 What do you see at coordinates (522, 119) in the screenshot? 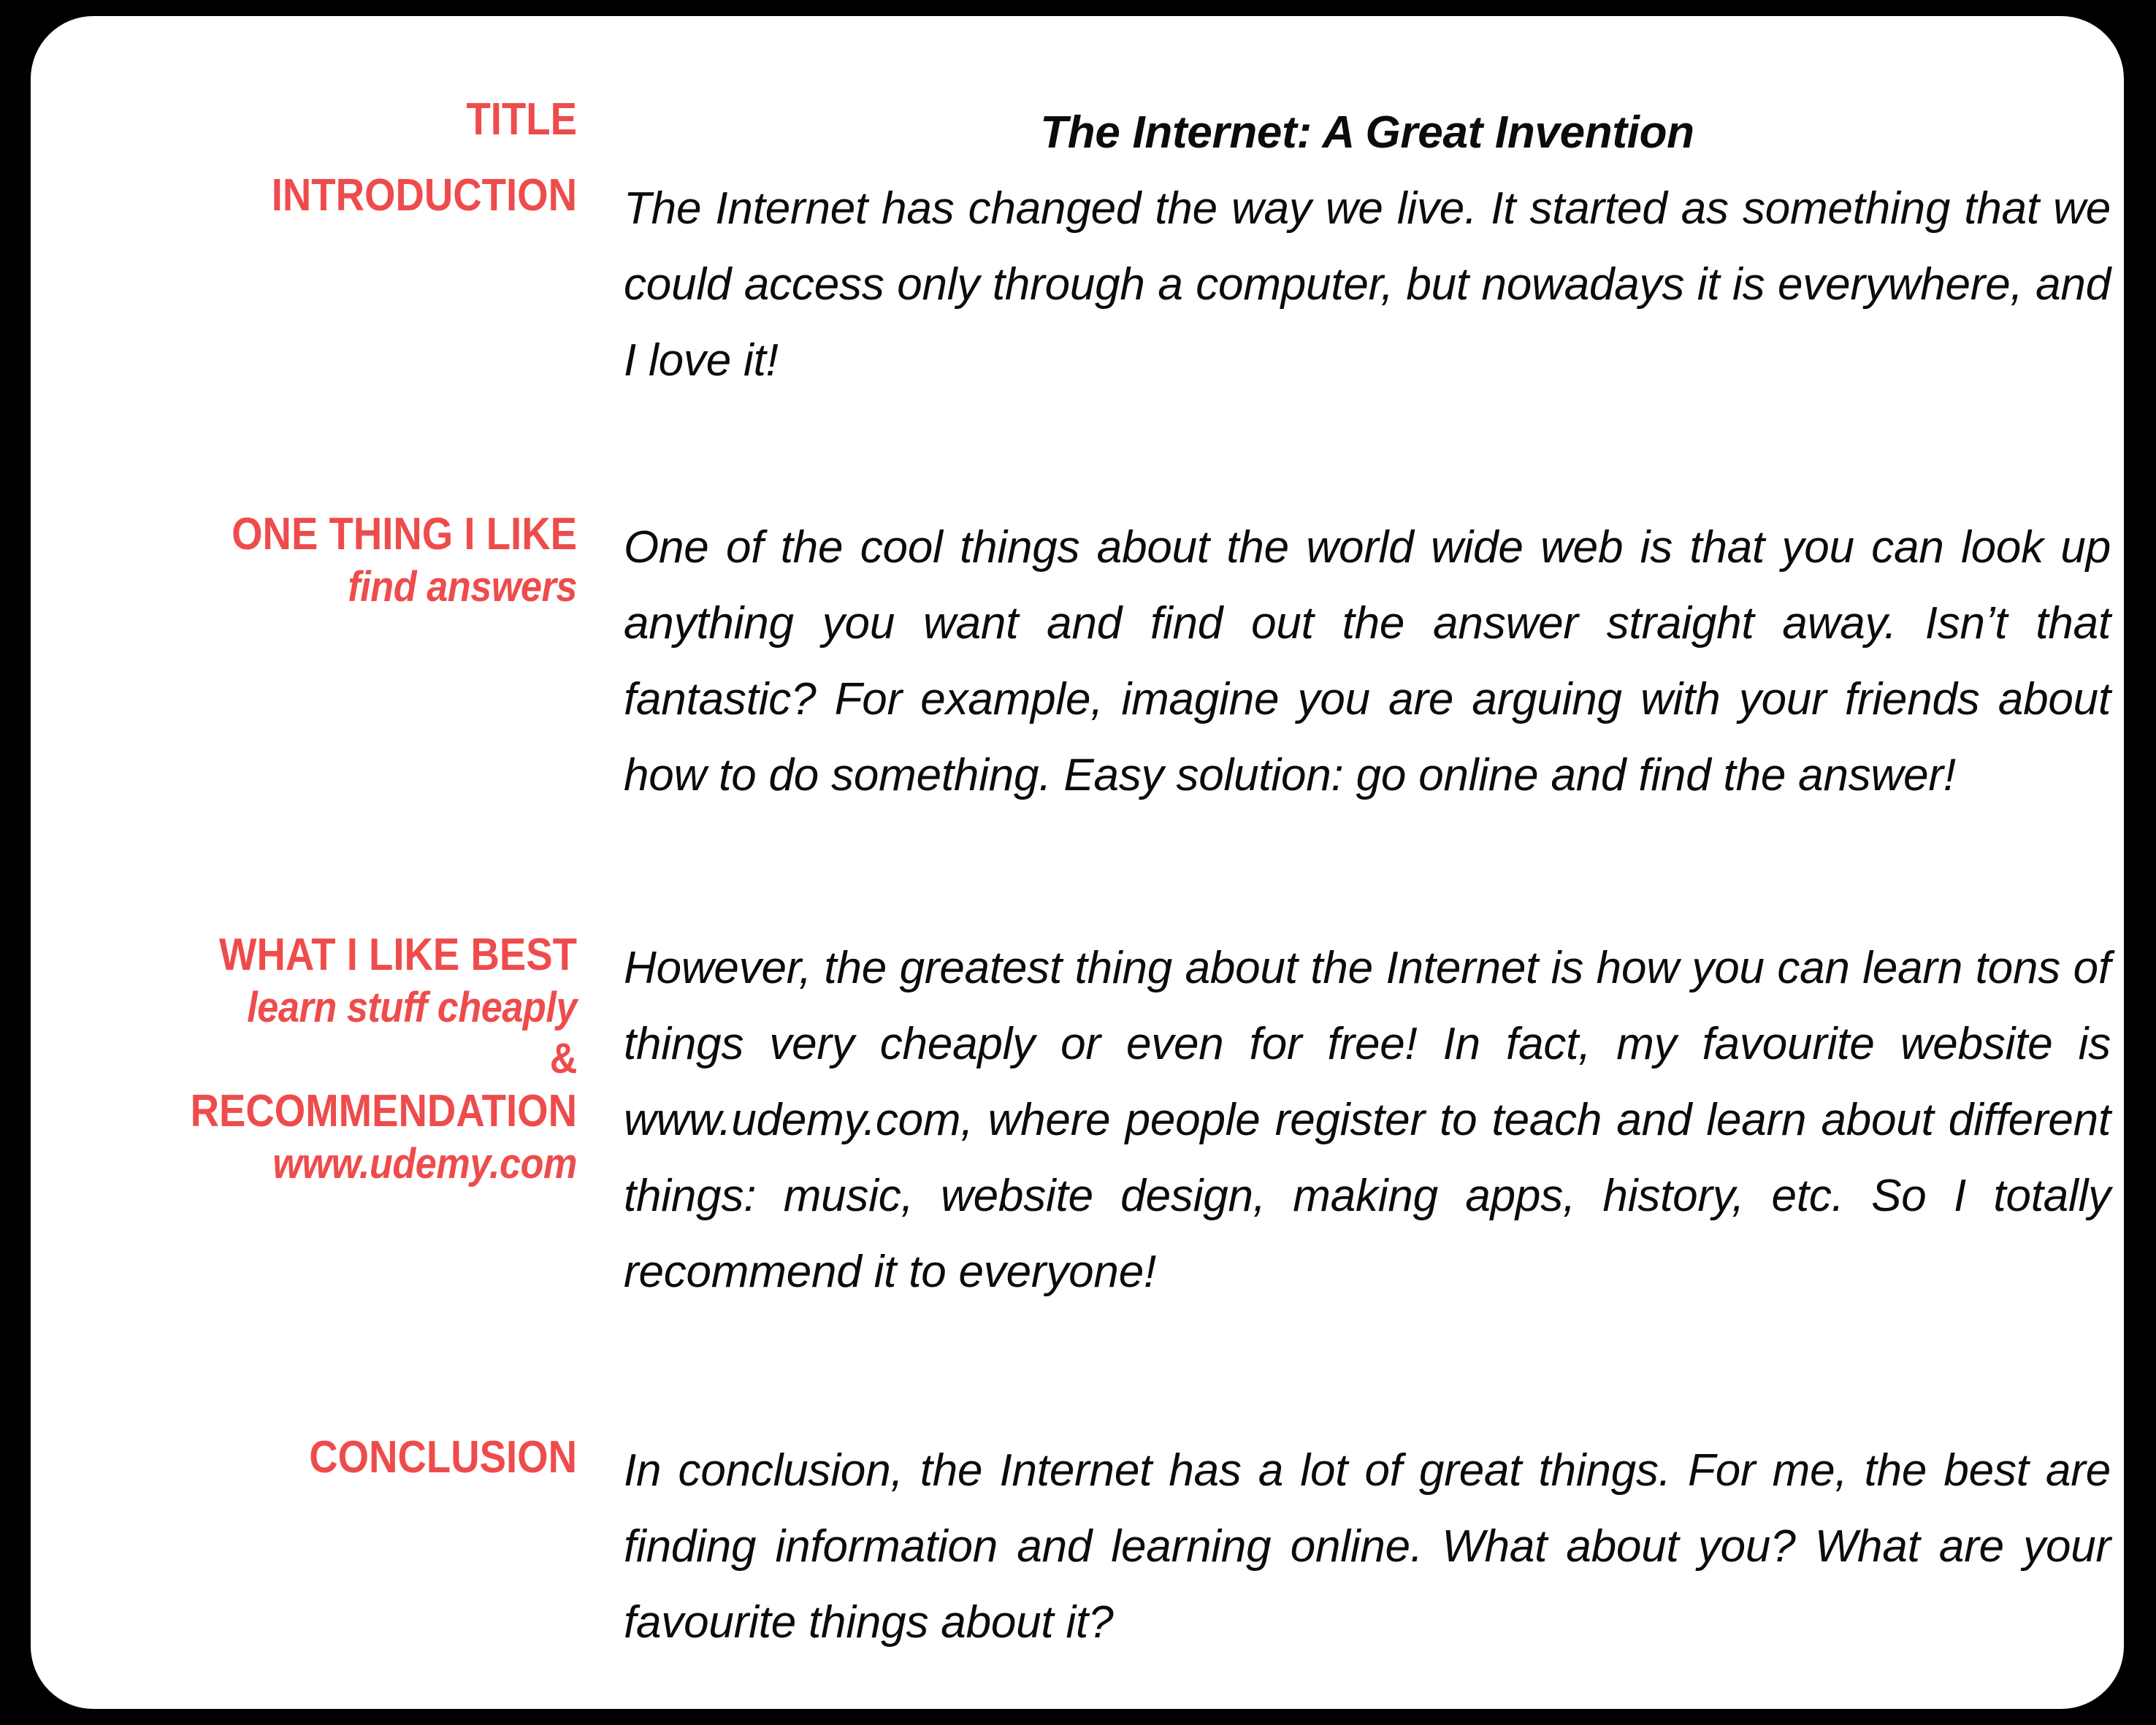
I see `label-title: TITLE` at bounding box center [522, 119].